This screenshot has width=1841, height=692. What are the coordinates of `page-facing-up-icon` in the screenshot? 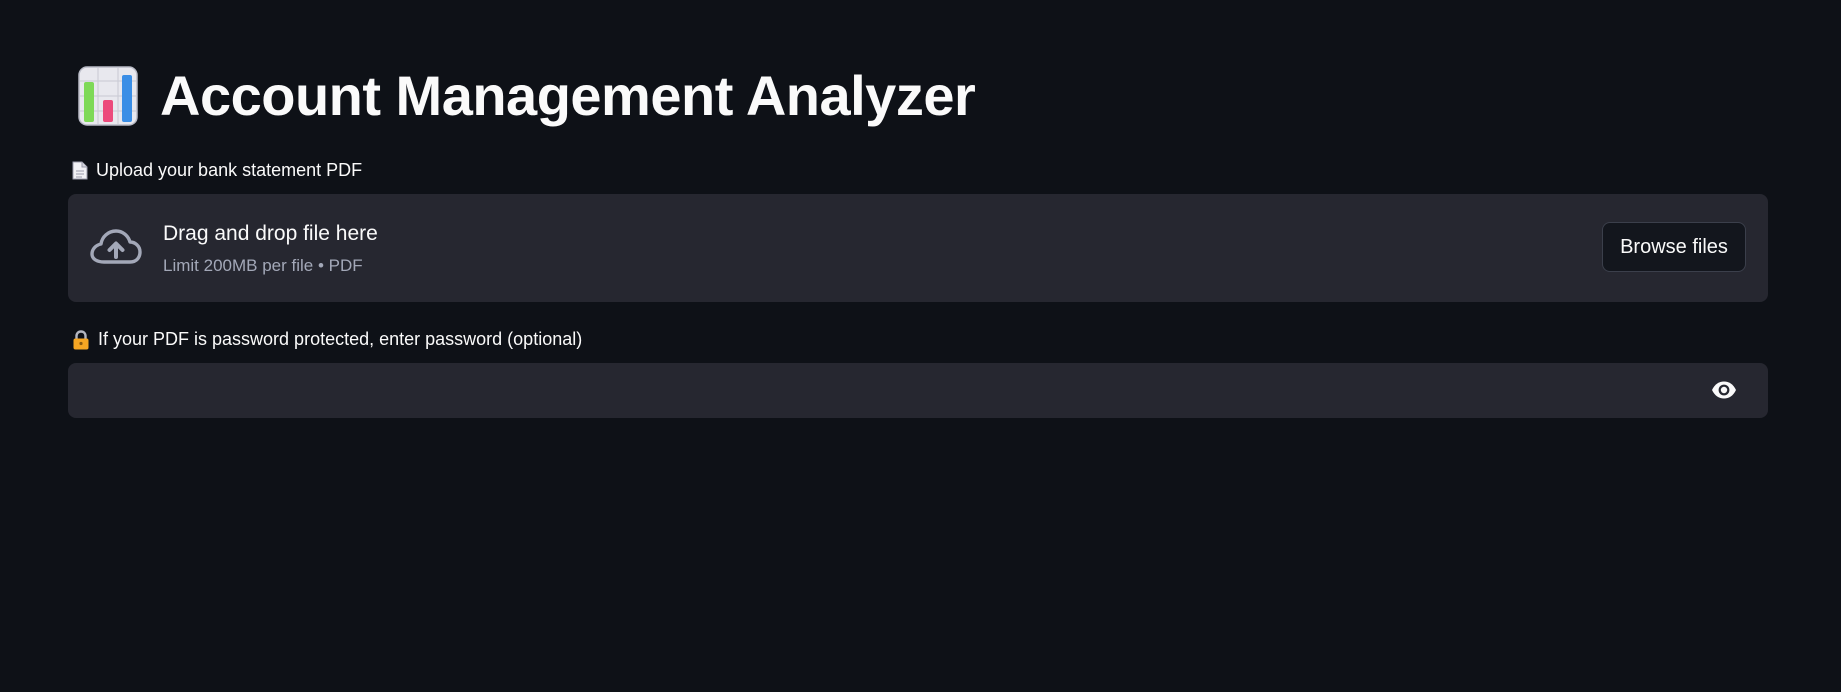 It's located at (80, 170).